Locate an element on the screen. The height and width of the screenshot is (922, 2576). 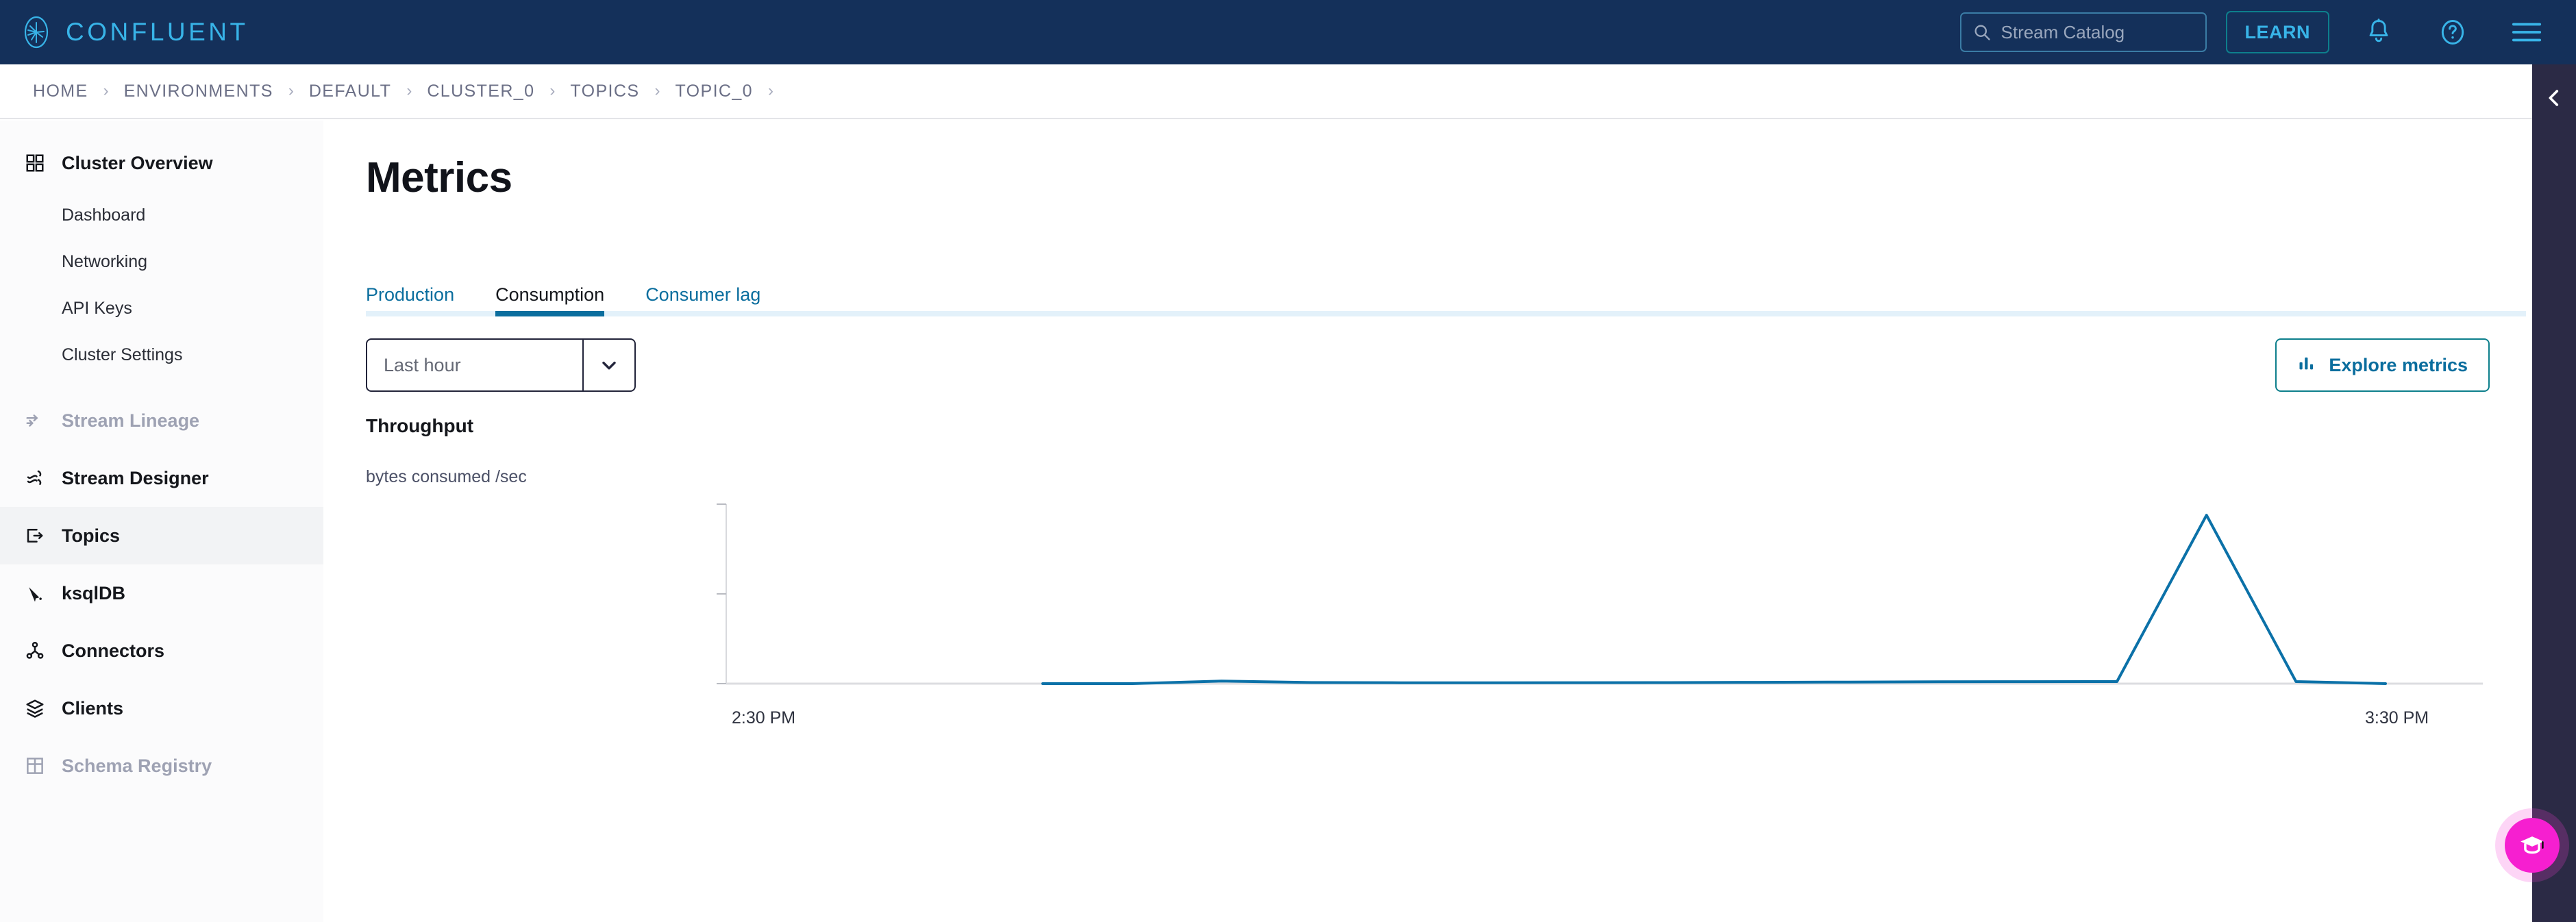
sidebar-subitem-label: API Keys is located at coordinates (97, 308).